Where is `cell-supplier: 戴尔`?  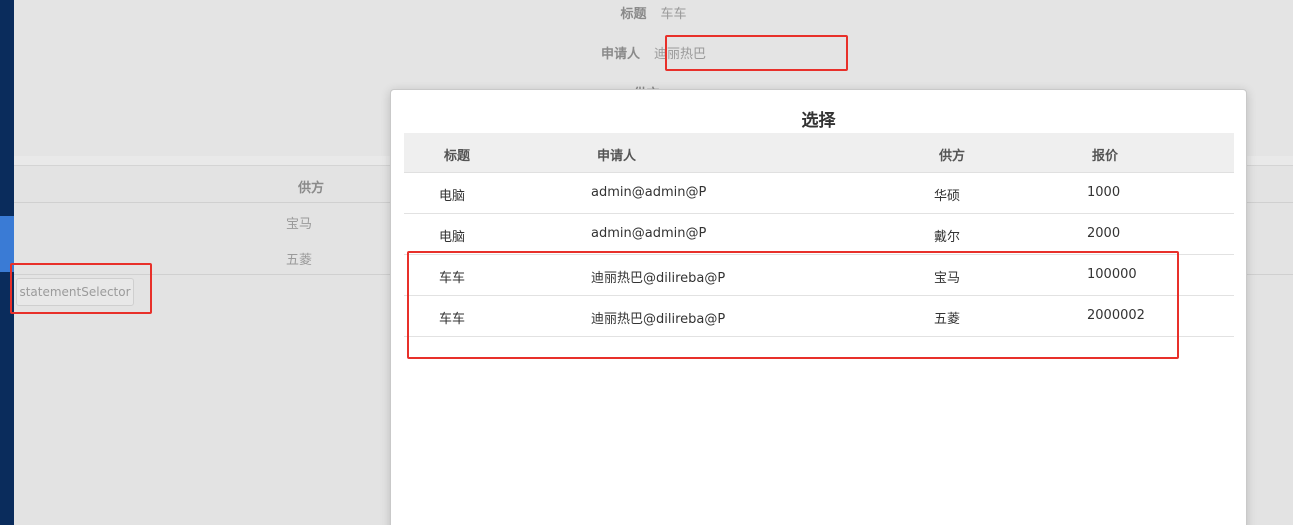 cell-supplier: 戴尔 is located at coordinates (947, 237).